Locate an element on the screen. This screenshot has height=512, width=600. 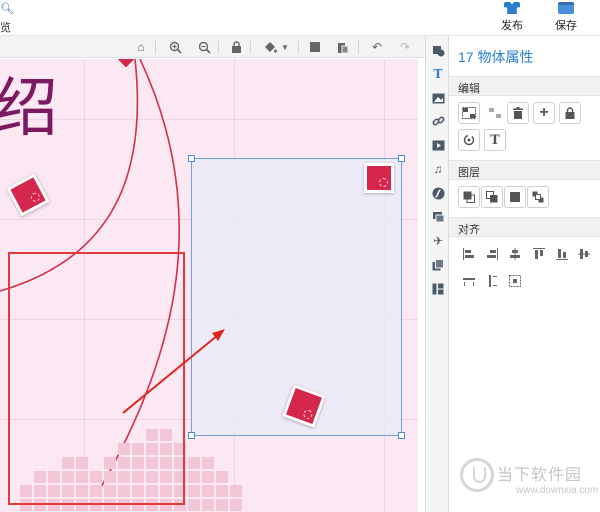
distribute-vertical-button is located at coordinates (492, 281).